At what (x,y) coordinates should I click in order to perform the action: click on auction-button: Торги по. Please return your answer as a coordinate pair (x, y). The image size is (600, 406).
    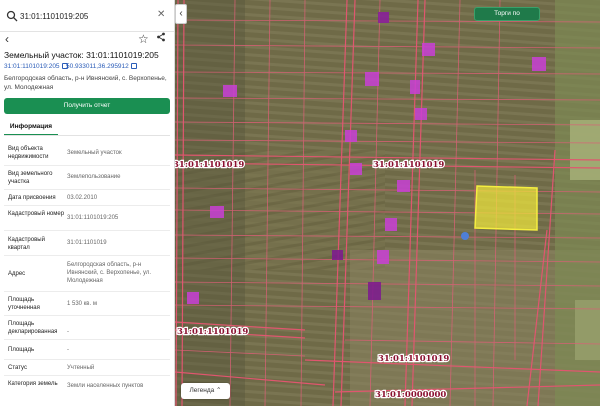
    Looking at the image, I should click on (507, 14).